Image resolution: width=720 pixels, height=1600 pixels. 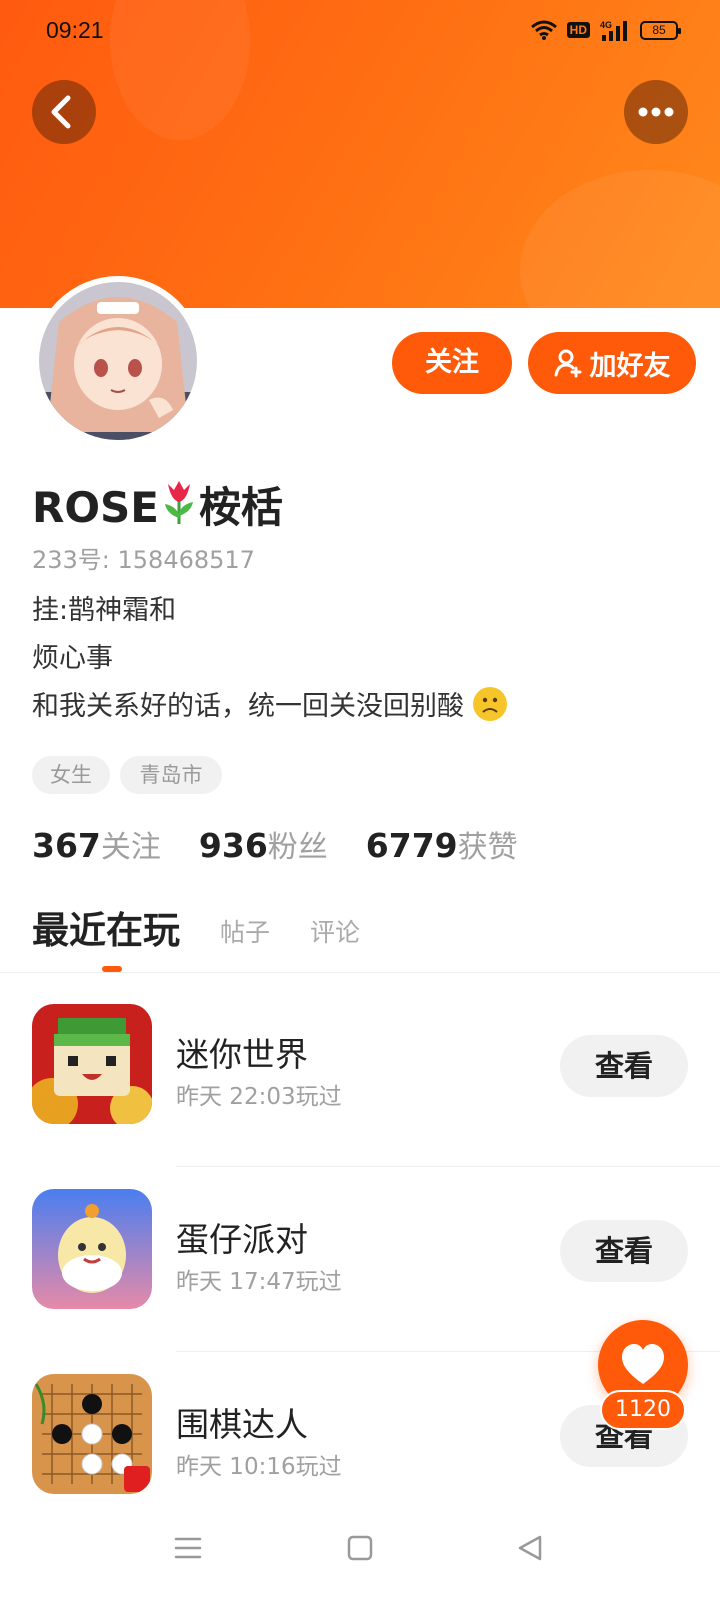 What do you see at coordinates (452, 363) in the screenshot?
I see `follow-button: 关注` at bounding box center [452, 363].